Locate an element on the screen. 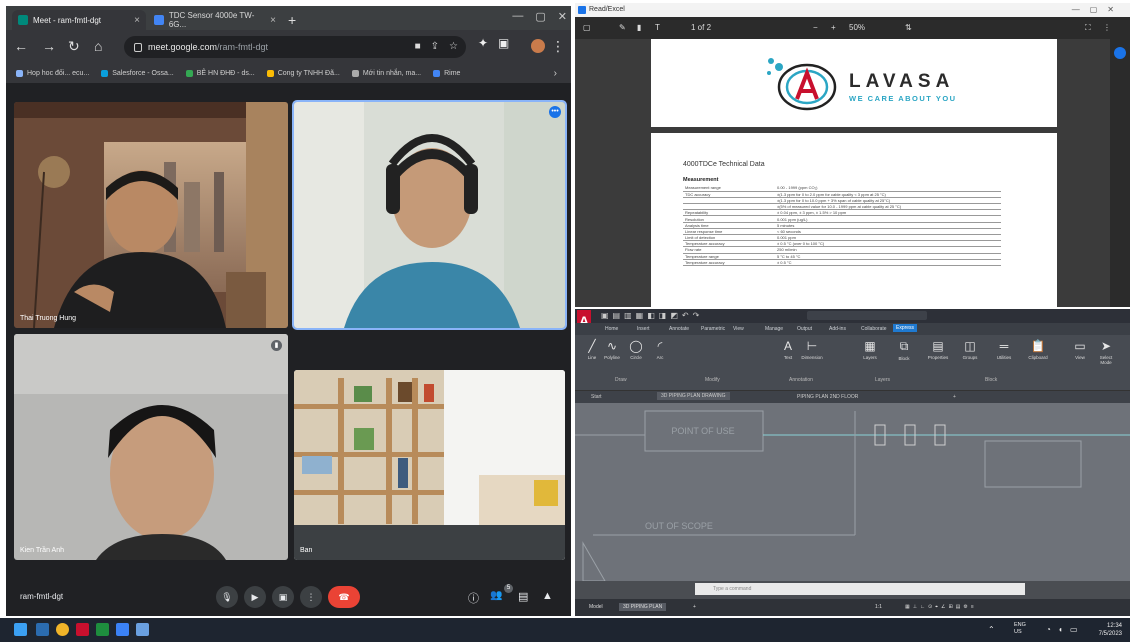  ribbon-tab-add-ins: Add-ins is located at coordinates (837, 329).